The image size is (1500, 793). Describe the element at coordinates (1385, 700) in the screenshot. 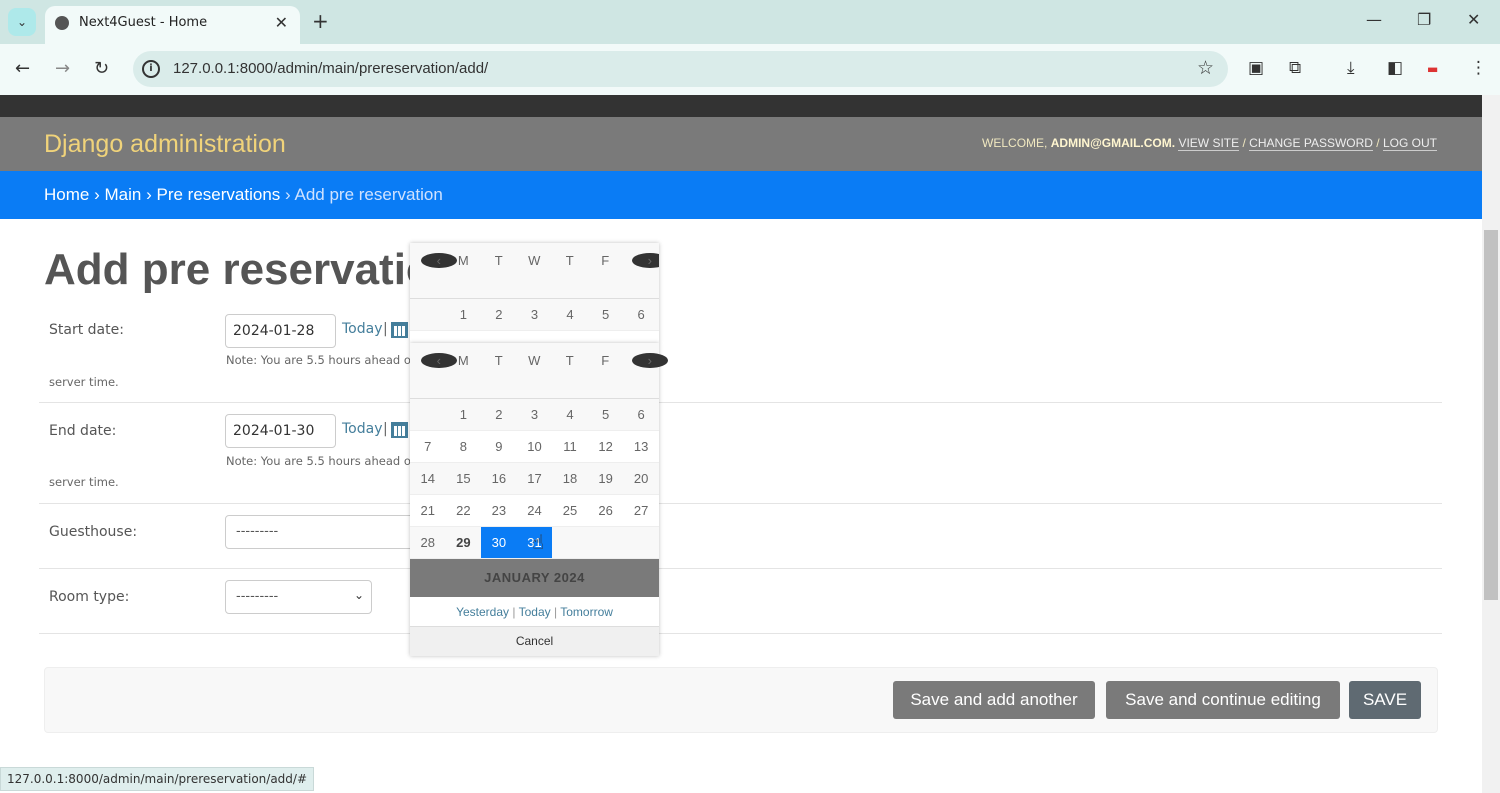

I see `save-button: SAVE` at that location.